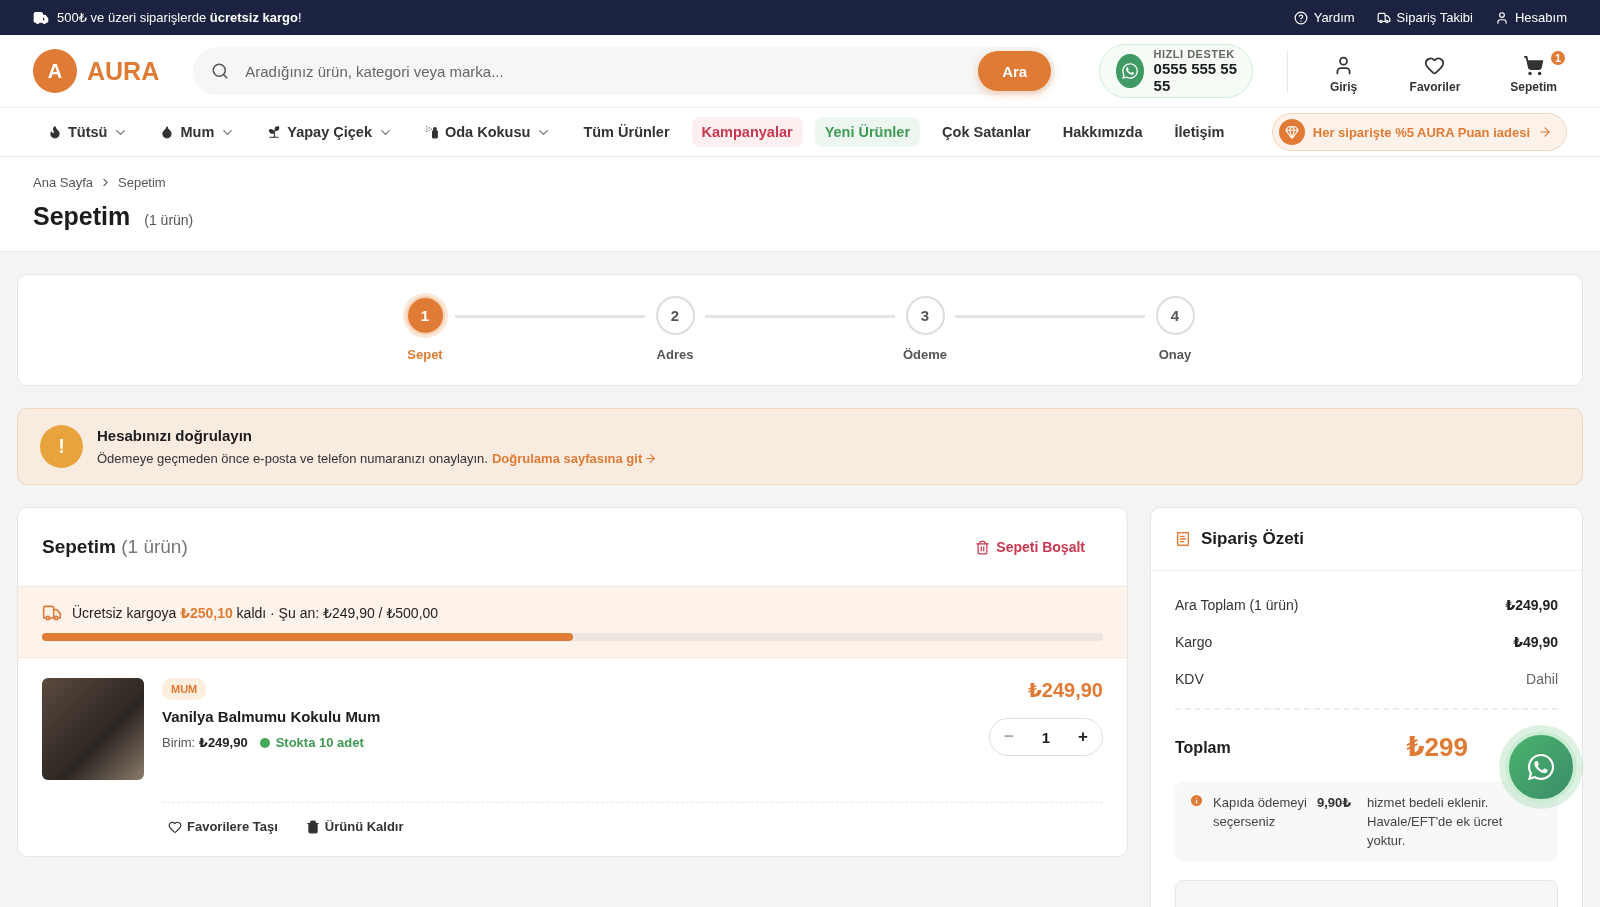  I want to click on summary-title: Sipariş Özeti, so click(1252, 539).